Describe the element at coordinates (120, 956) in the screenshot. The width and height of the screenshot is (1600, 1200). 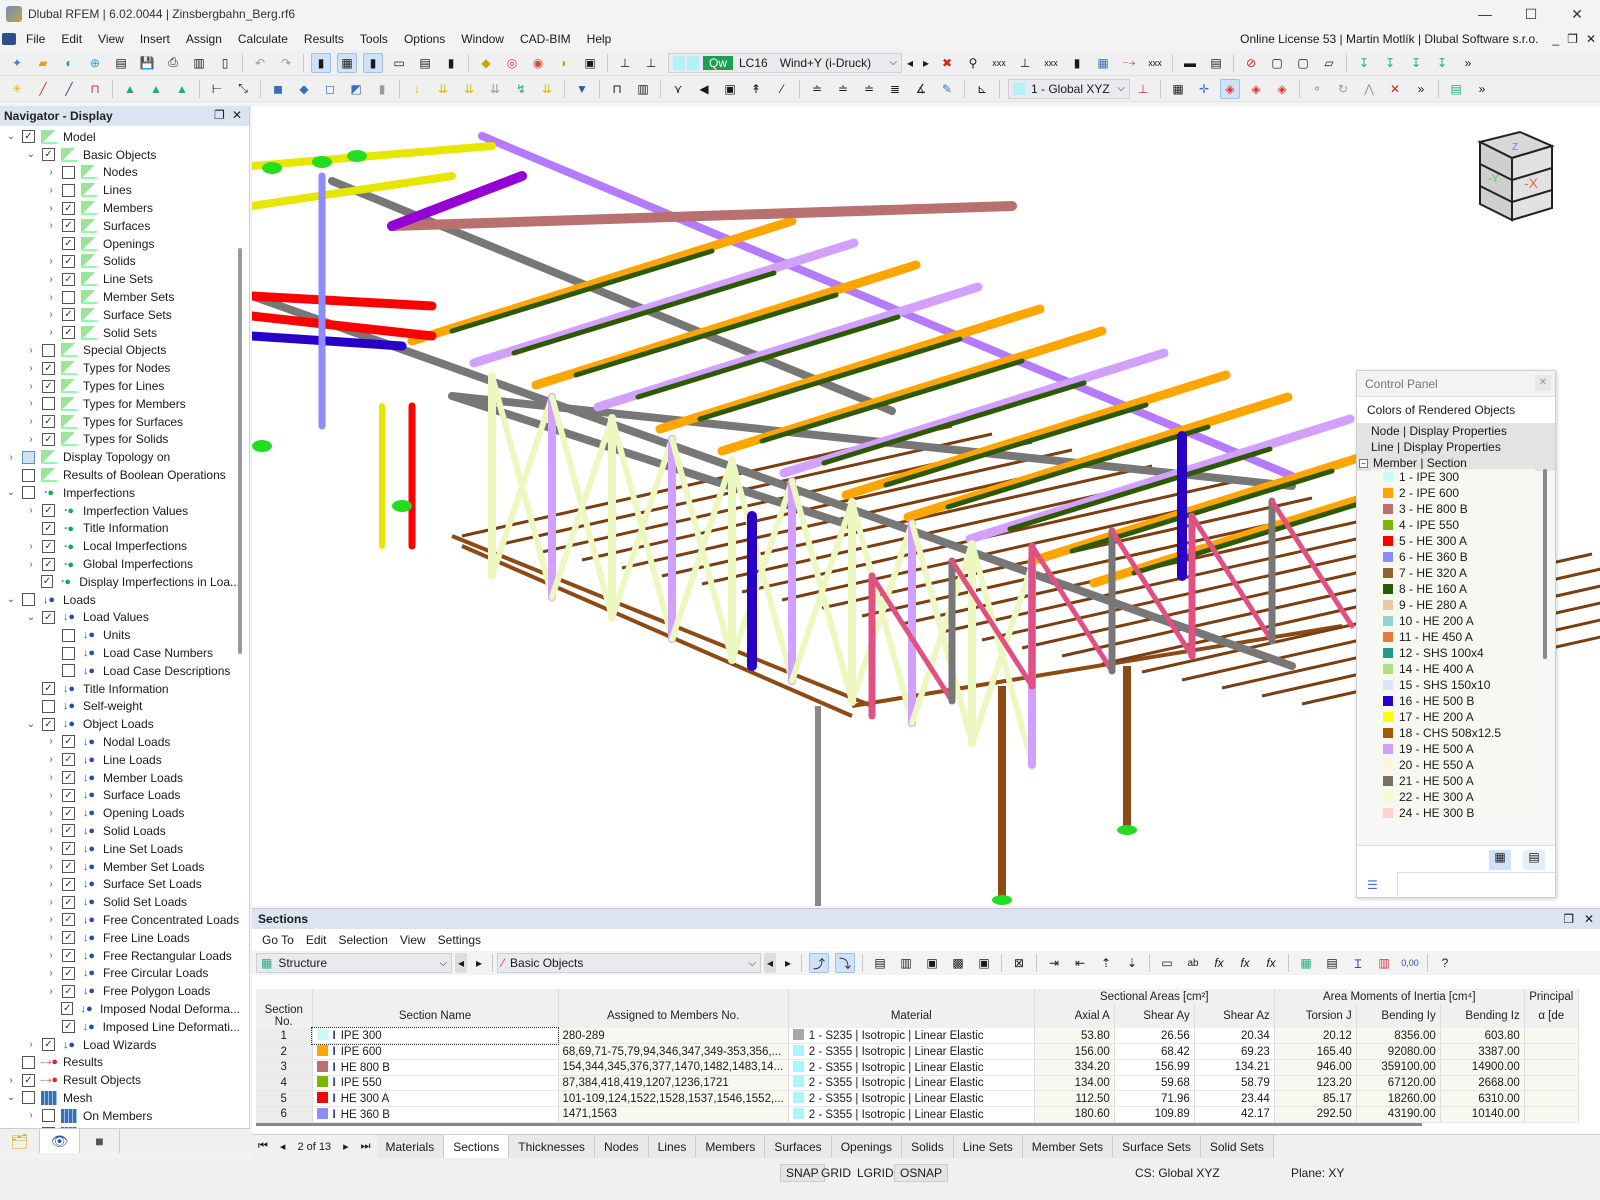
I see `tree-item: › ✓ ↓● Free Rectangular Loads` at that location.